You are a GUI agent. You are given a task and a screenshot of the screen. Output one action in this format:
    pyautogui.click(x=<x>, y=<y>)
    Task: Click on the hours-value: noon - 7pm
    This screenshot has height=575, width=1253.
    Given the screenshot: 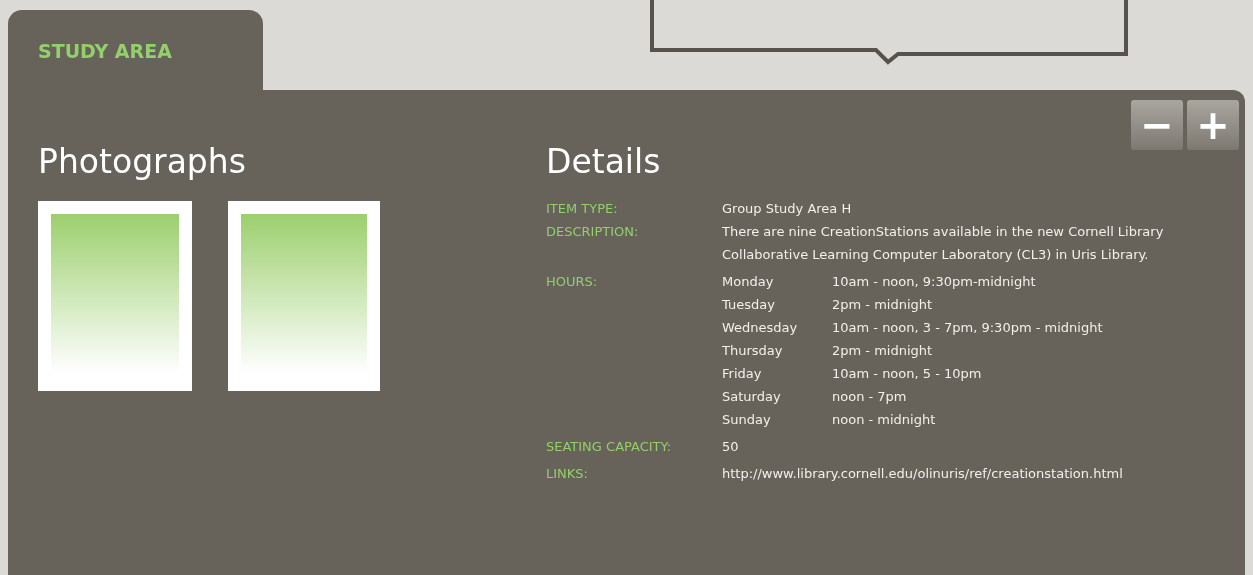 What is the action you would take?
    pyautogui.click(x=869, y=397)
    